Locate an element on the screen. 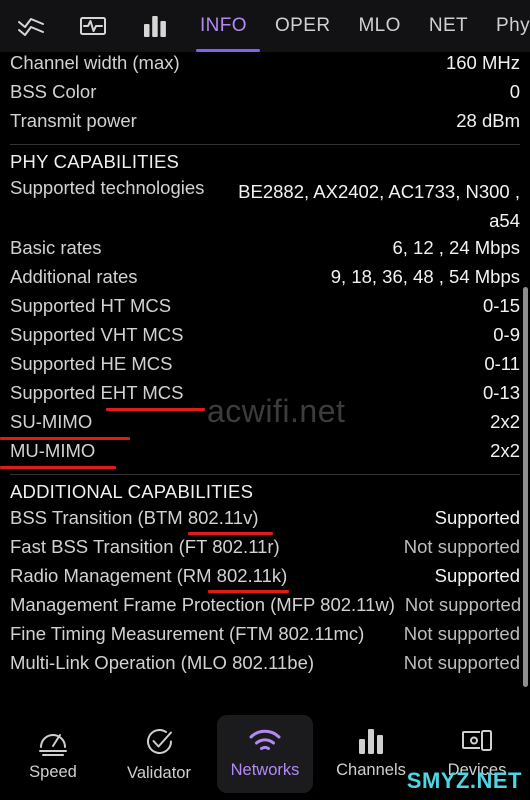  top-tabs: INFO OPER MLO NET Phy is located at coordinates (358, 26).